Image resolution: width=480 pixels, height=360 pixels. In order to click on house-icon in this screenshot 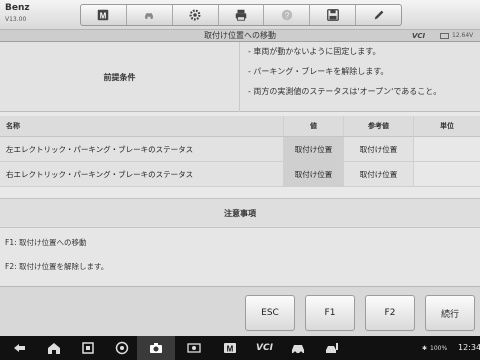, I will do `click(54, 348)`.